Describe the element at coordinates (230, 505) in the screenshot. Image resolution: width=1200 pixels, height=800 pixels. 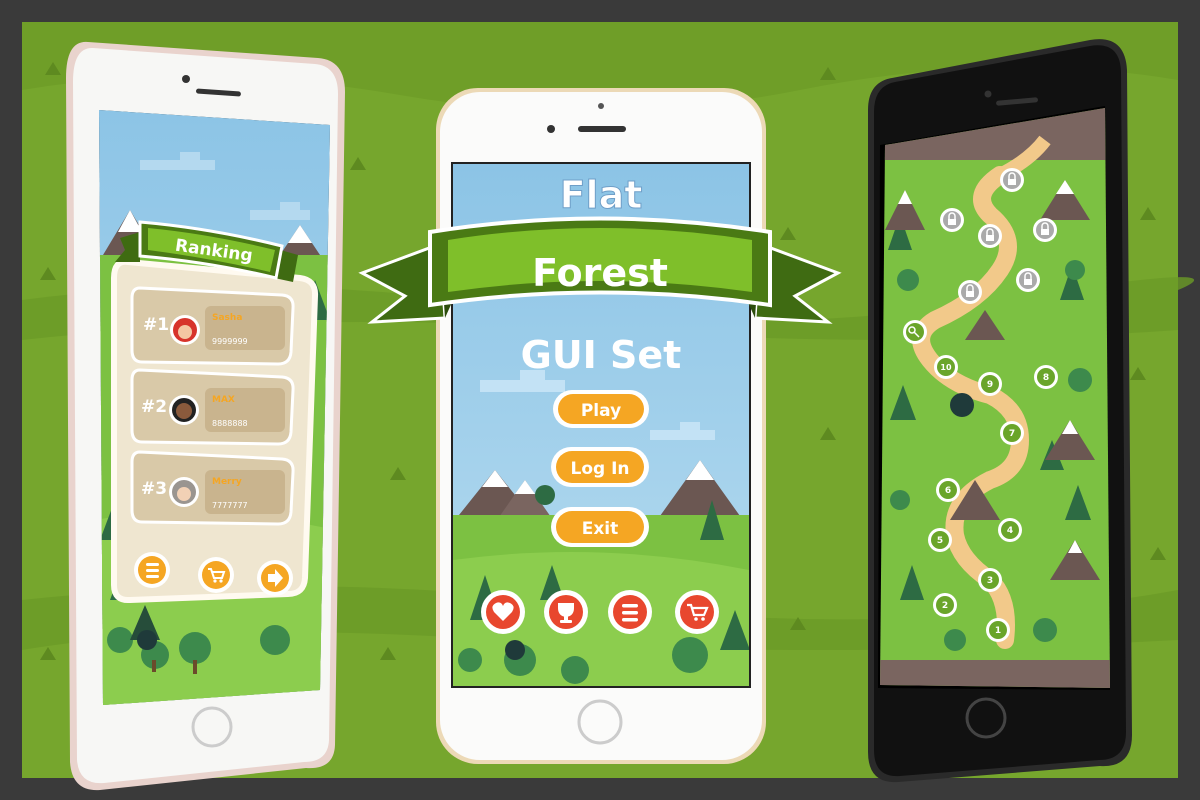
I see `player-score: 7777777` at that location.